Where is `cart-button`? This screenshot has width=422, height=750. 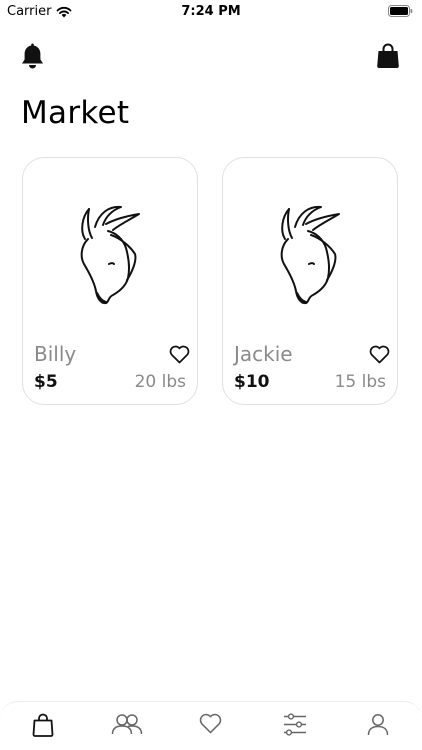 cart-button is located at coordinates (388, 58).